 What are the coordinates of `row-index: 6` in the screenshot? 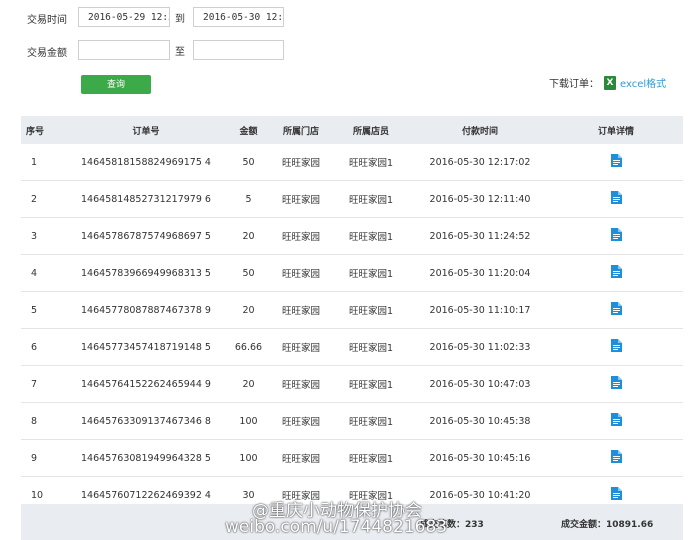 It's located at (34, 347).